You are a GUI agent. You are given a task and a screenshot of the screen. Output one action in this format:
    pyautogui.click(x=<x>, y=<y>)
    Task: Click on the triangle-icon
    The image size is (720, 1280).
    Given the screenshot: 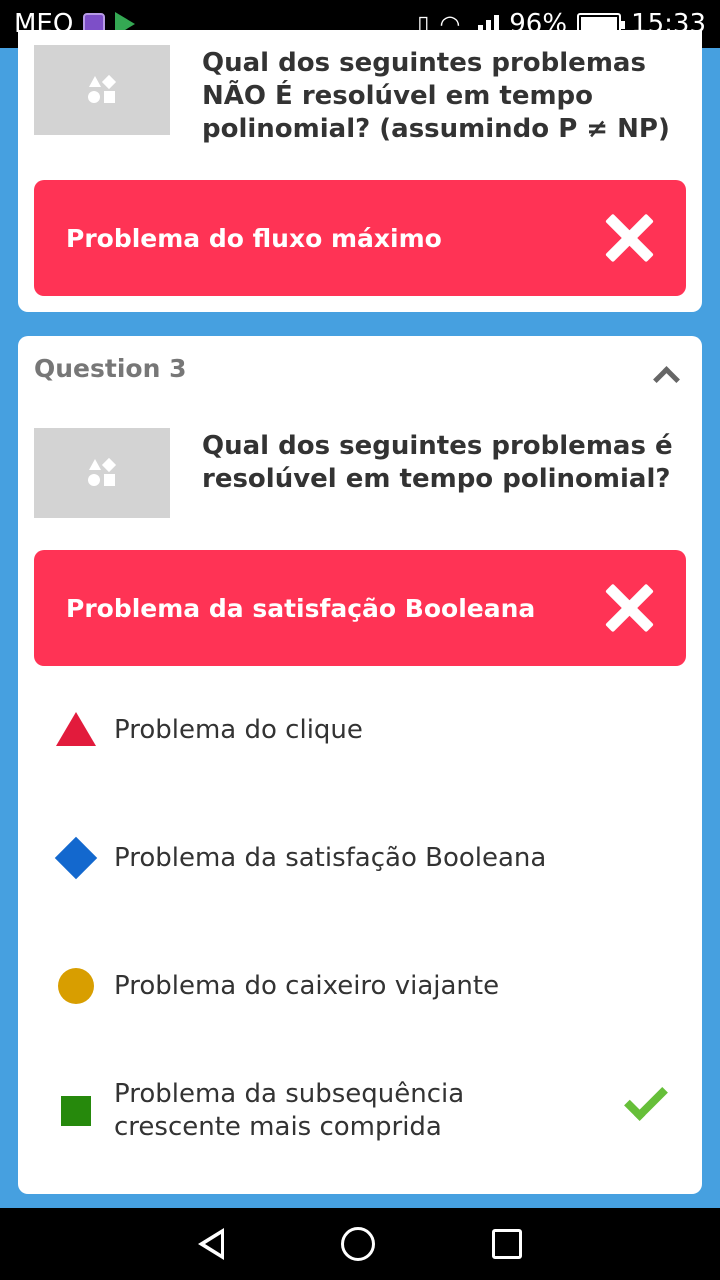 What is the action you would take?
    pyautogui.click(x=76, y=730)
    